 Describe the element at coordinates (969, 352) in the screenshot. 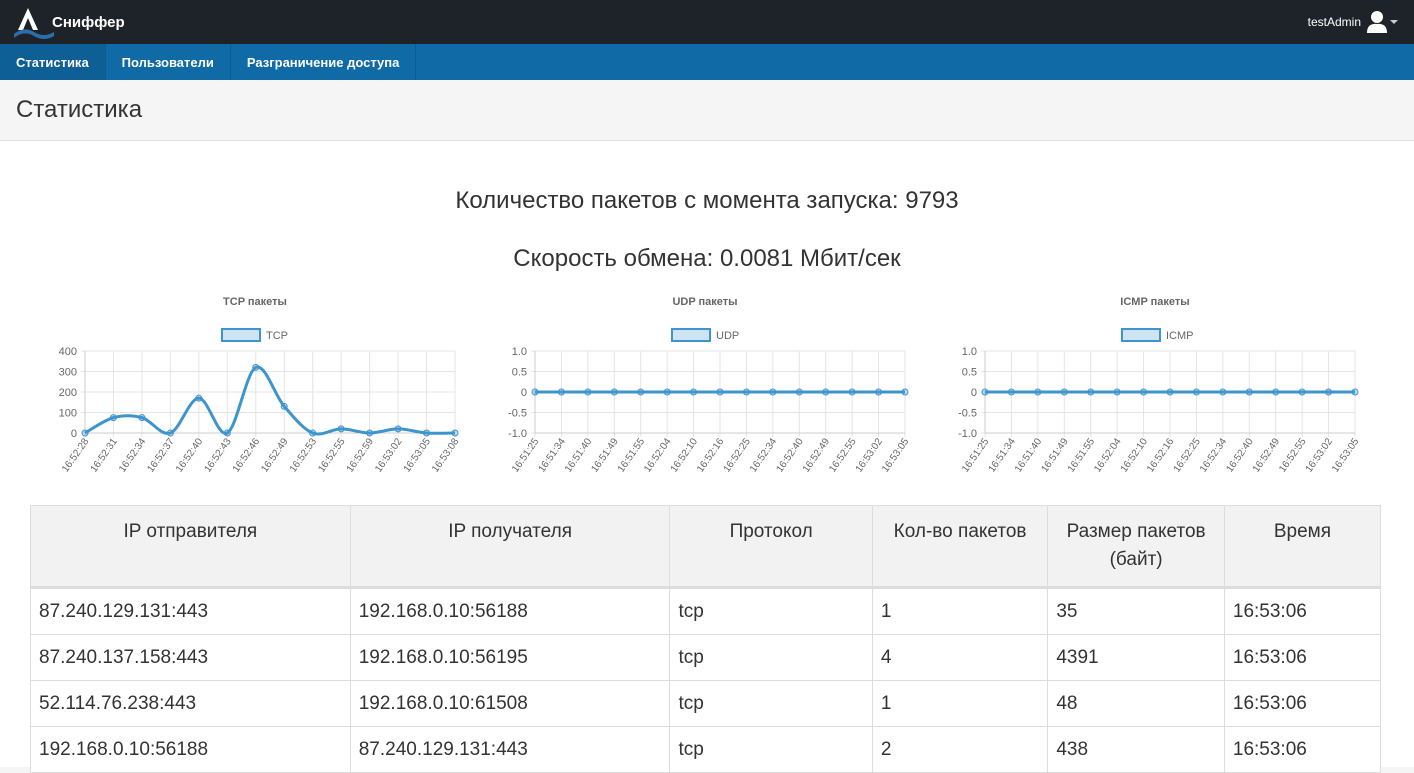

I see `y-tick-label: 1.0` at that location.